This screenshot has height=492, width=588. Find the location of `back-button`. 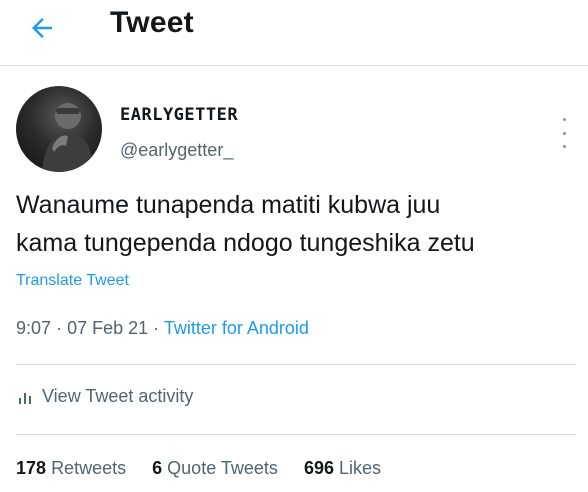

back-button is located at coordinates (42, 28).